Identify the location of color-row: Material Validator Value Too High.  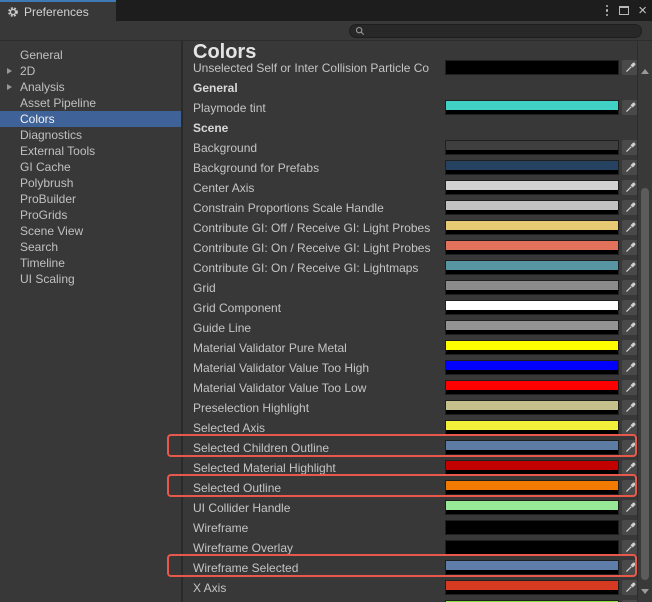
(411, 368).